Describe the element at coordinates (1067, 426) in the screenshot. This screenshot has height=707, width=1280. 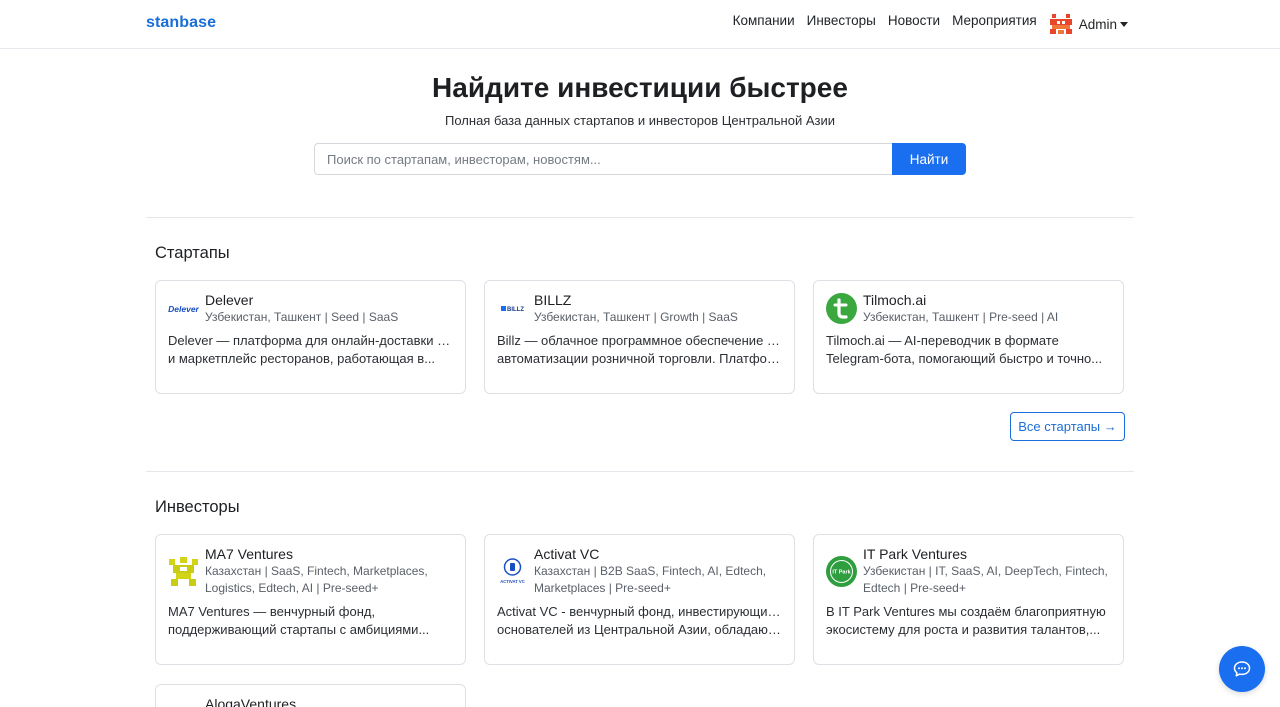
I see `all-startups-button: Все стартапы →` at that location.